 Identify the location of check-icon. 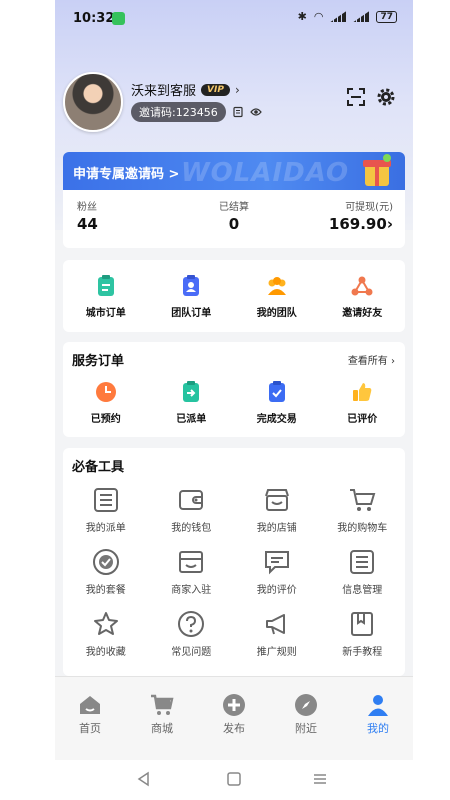
(276, 391).